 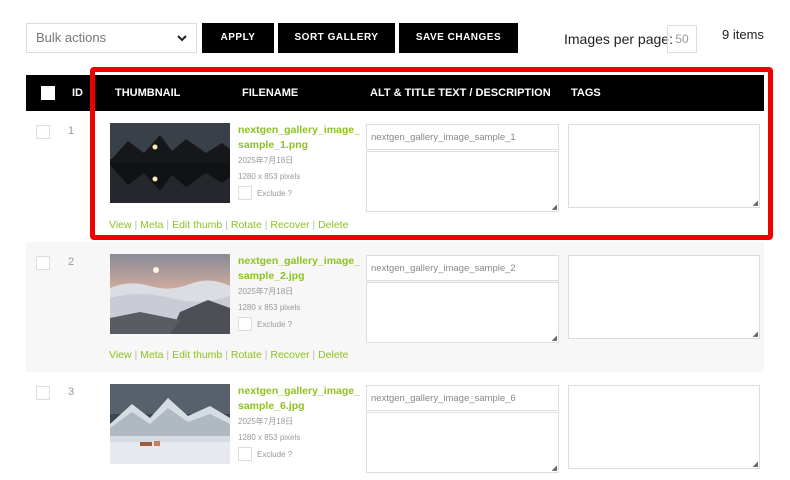 I want to click on column-header-tags: TAGS, so click(x=586, y=93).